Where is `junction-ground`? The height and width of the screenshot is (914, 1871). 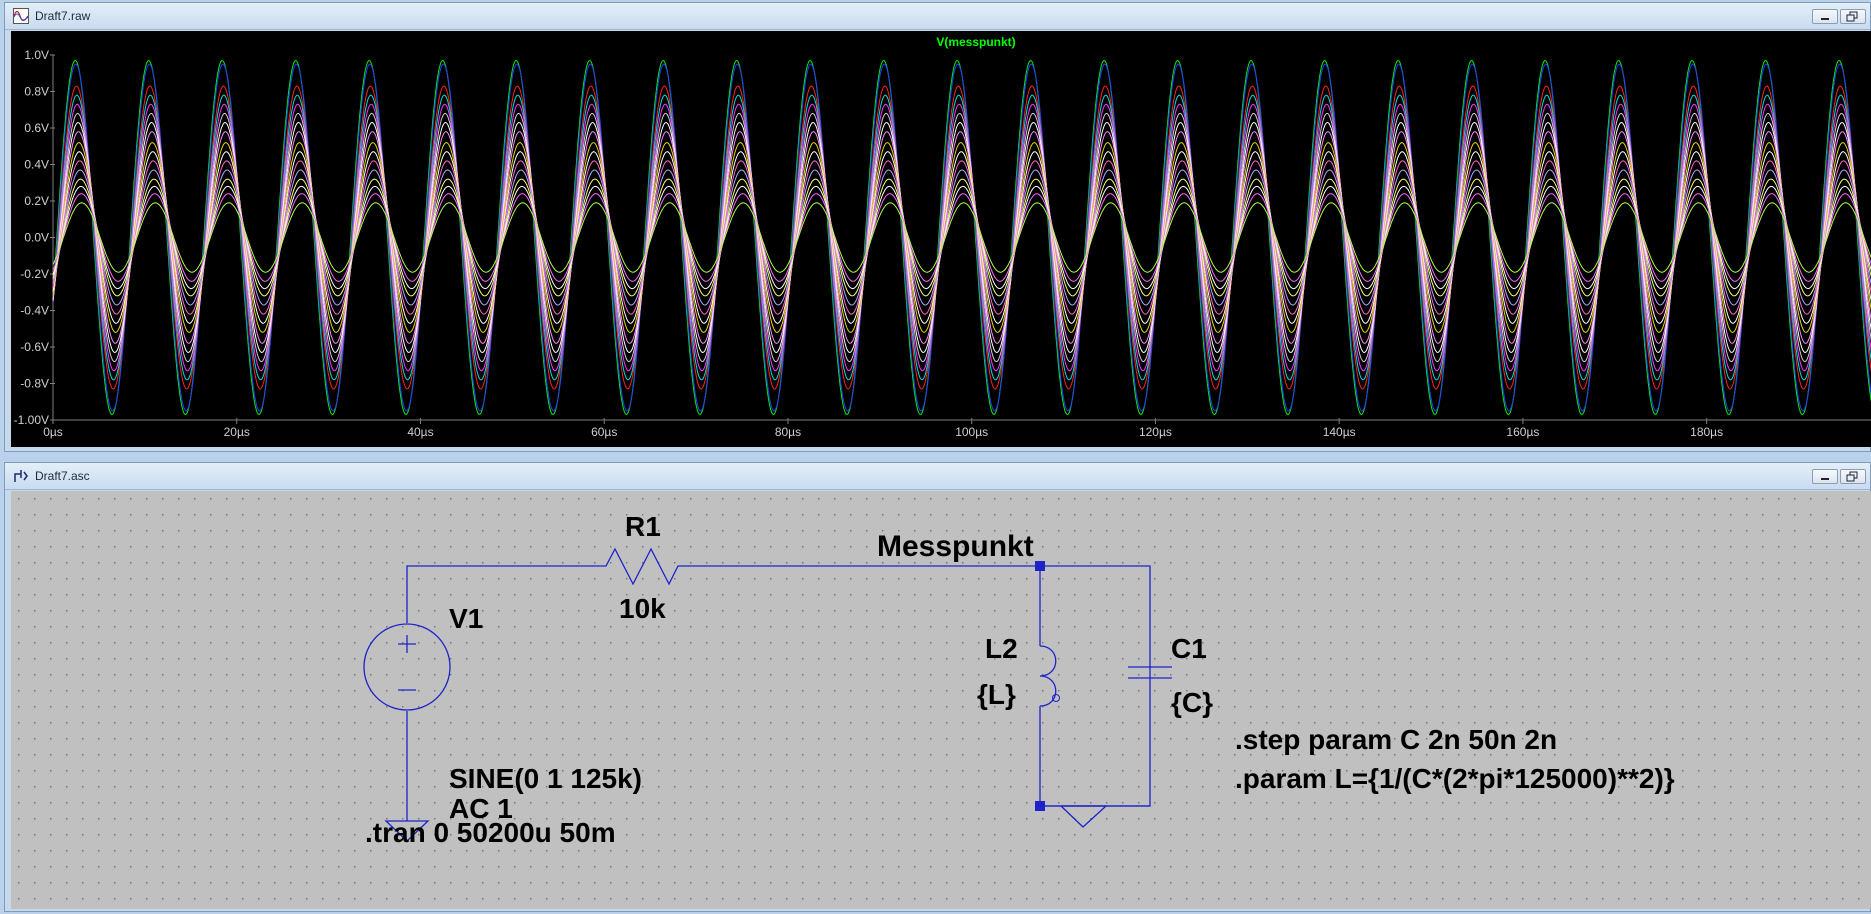
junction-ground is located at coordinates (1040, 806).